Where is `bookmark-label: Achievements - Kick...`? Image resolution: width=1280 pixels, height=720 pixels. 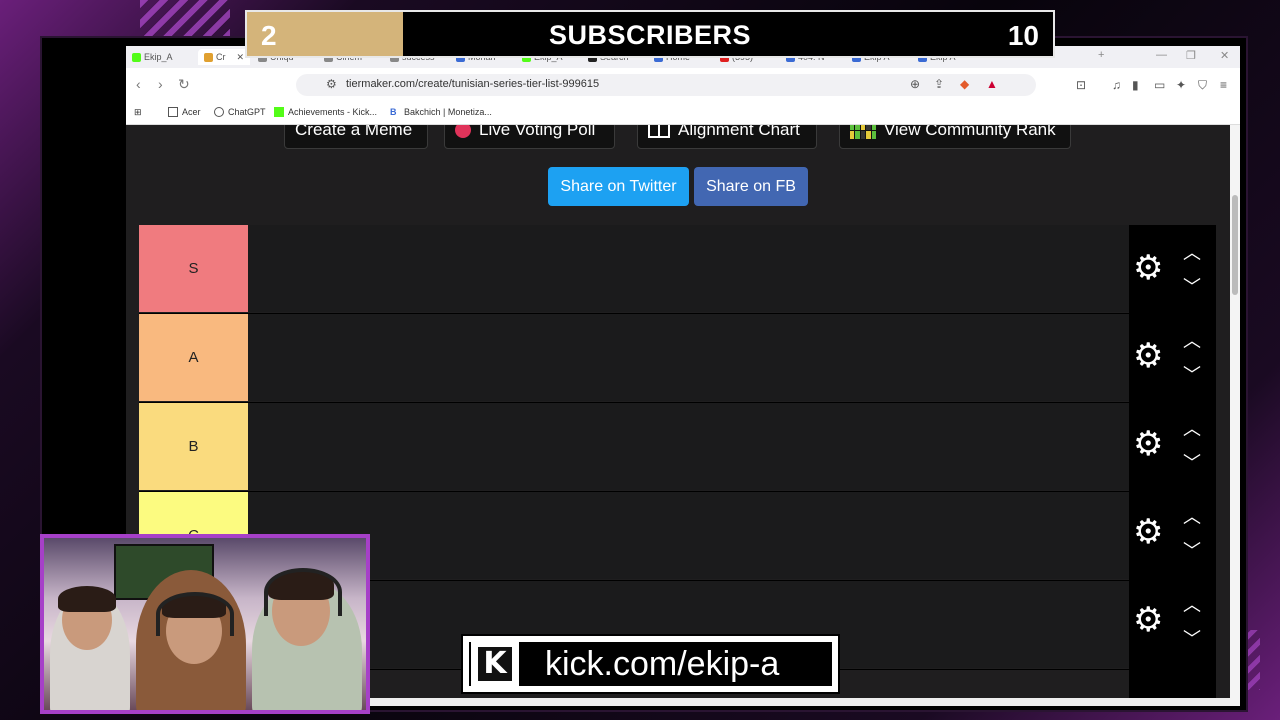 bookmark-label: Achievements - Kick... is located at coordinates (333, 112).